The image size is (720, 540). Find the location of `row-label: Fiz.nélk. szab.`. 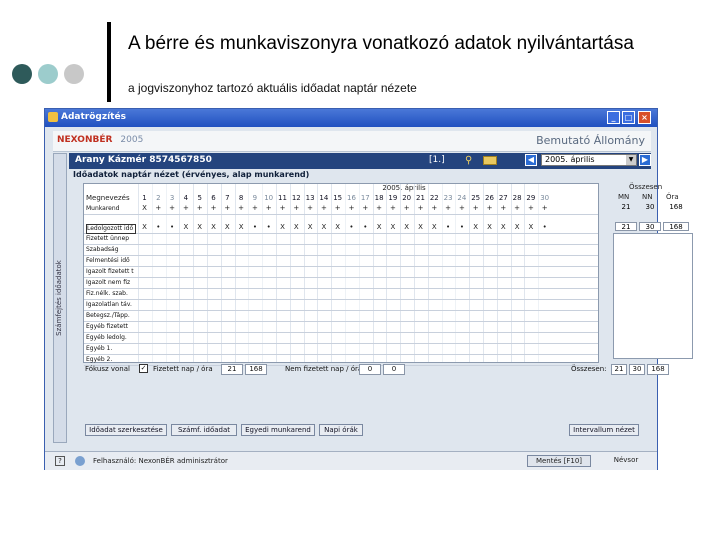

row-label: Fiz.nélk. szab. is located at coordinates (111, 293).